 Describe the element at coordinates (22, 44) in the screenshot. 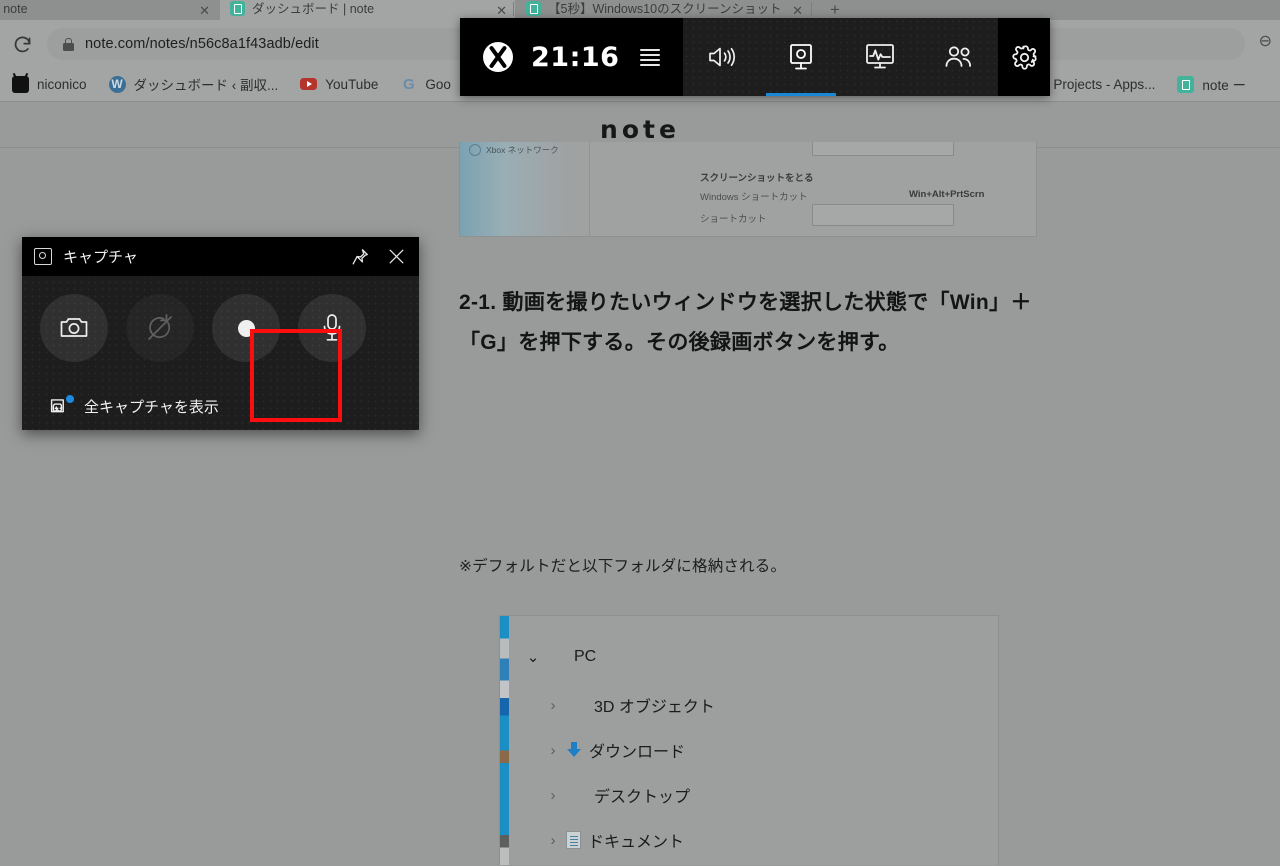

I see `reload-icon` at that location.